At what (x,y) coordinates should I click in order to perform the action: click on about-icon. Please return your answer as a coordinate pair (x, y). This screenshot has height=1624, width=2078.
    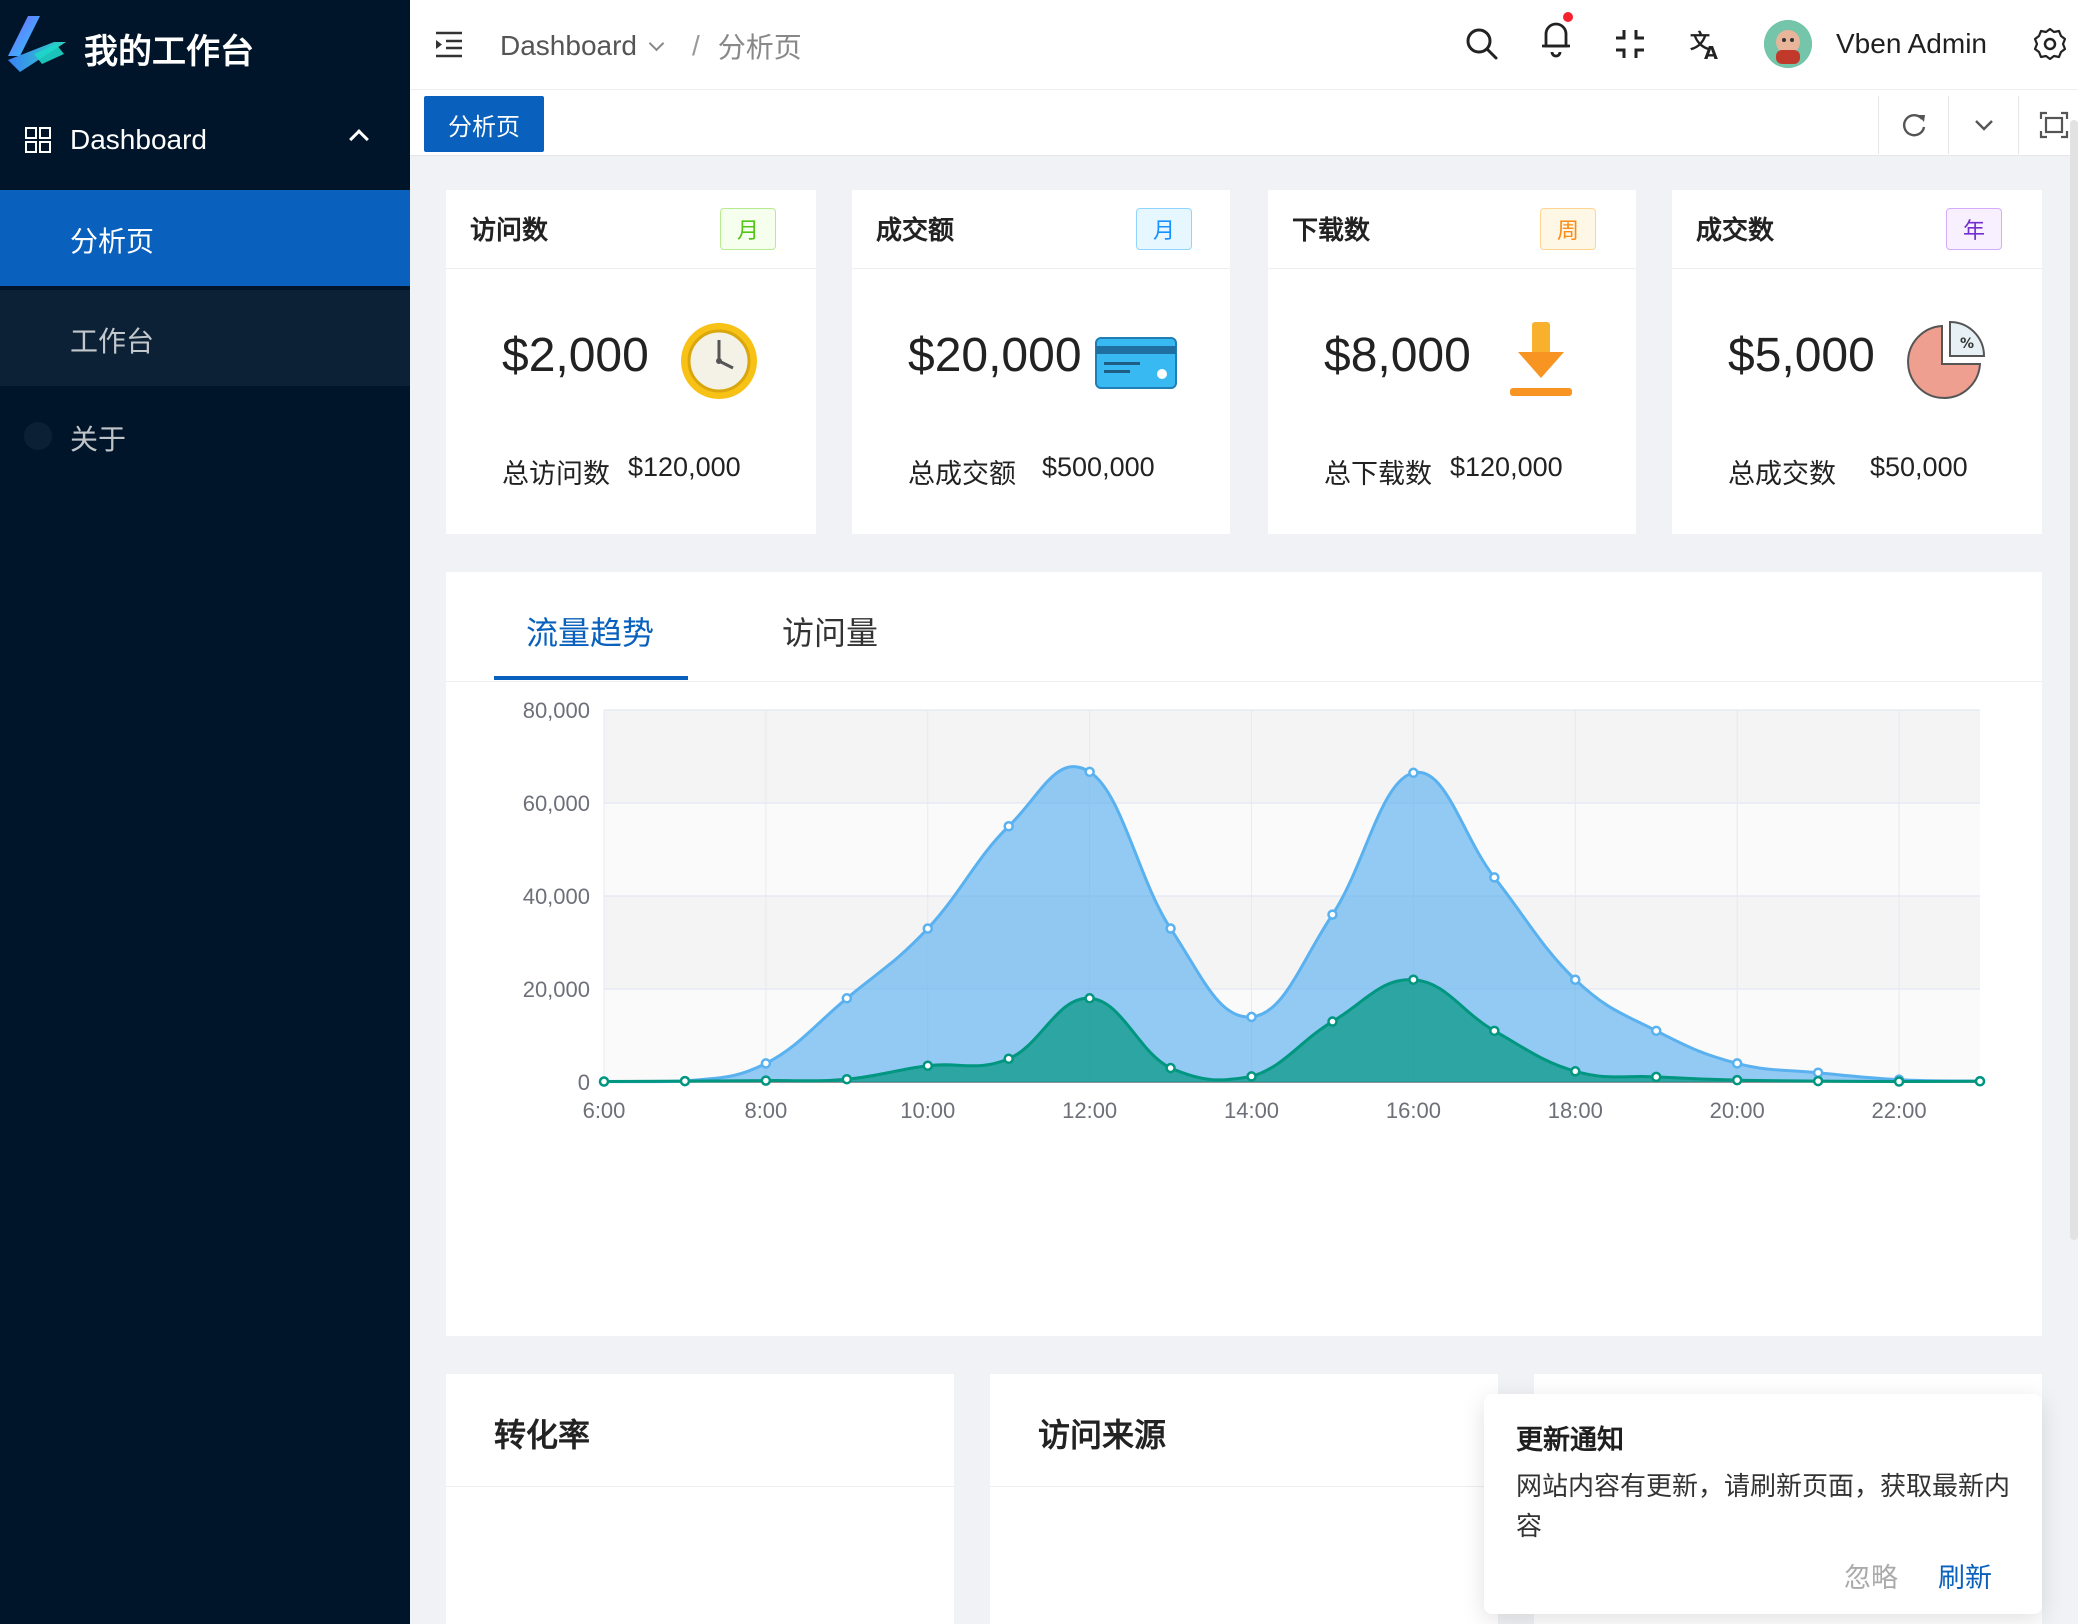
    Looking at the image, I should click on (38, 436).